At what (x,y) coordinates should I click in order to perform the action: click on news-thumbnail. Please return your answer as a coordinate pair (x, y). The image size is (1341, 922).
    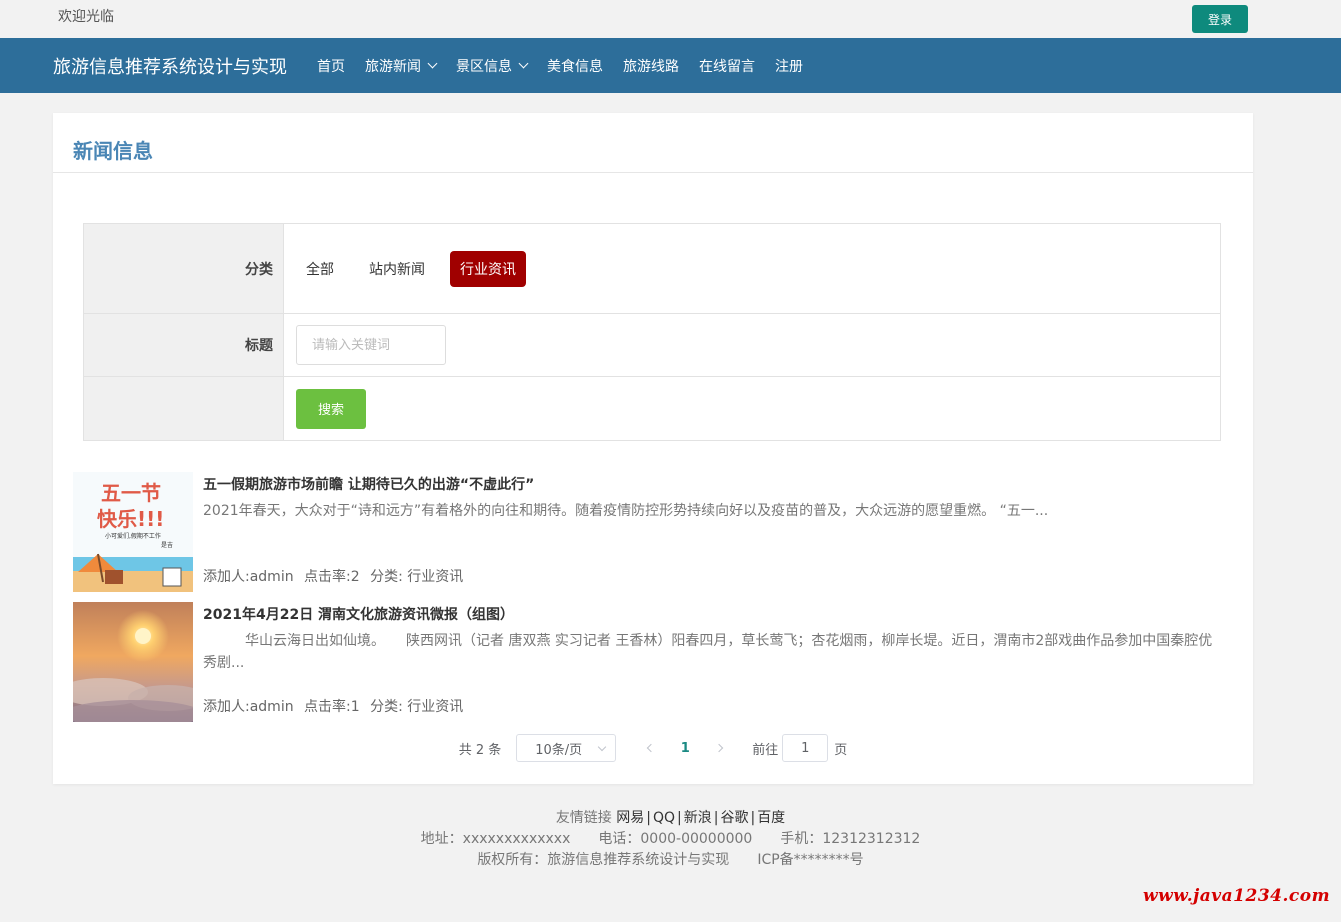
    Looking at the image, I should click on (133, 662).